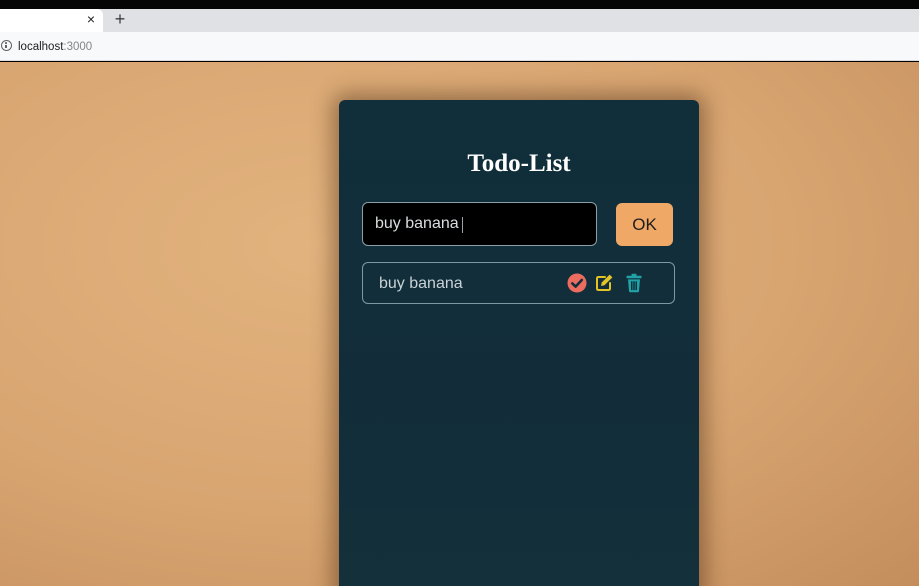 The image size is (919, 586). Describe the element at coordinates (6, 45) in the screenshot. I see `info-icon` at that location.